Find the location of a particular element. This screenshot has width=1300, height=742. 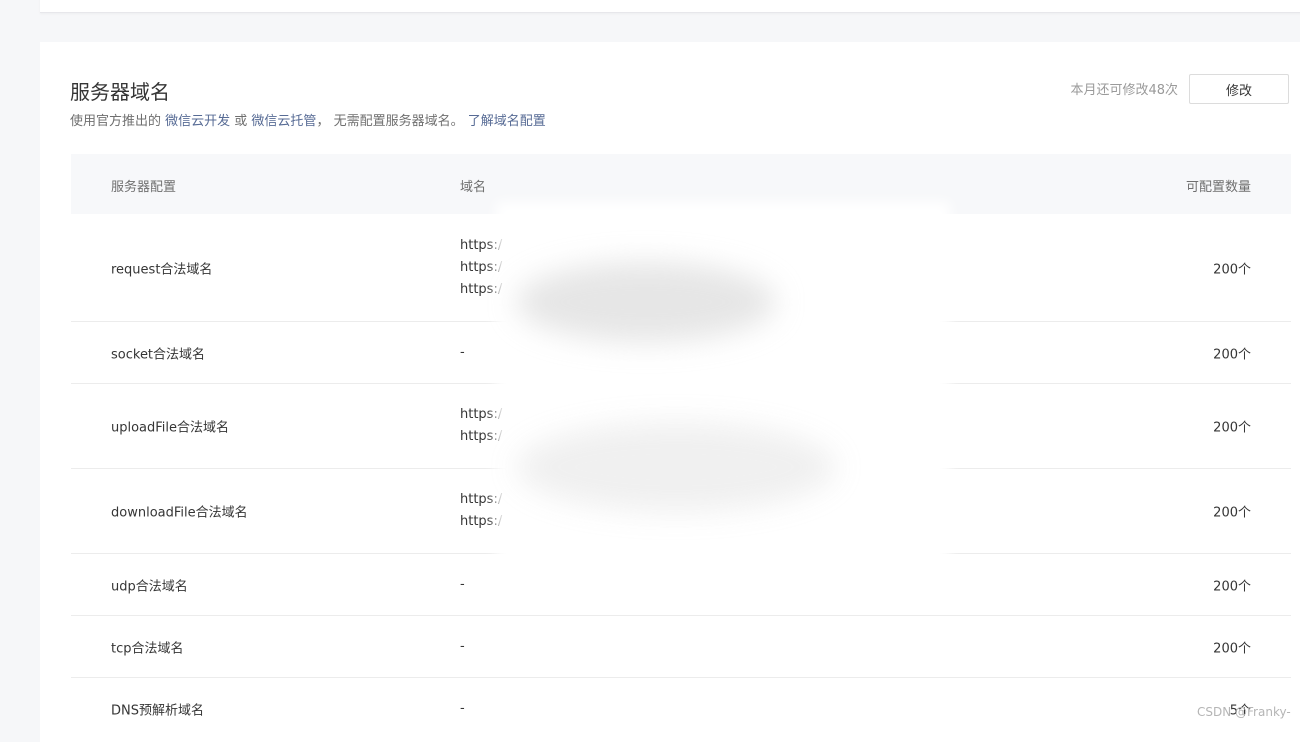

page-title: 服务器域名 is located at coordinates (120, 92).